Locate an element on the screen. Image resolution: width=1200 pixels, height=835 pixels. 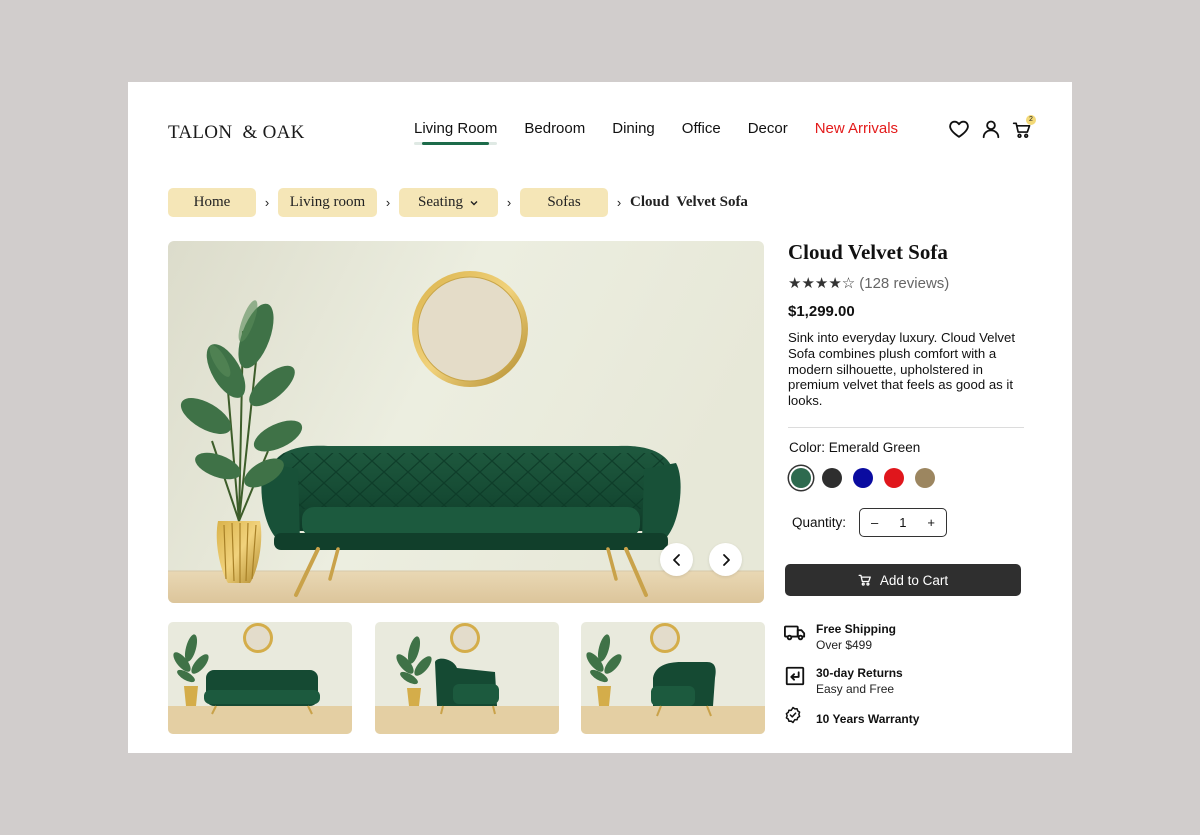
feature-title: 10 Years Warranty is located at coordinates (868, 719).